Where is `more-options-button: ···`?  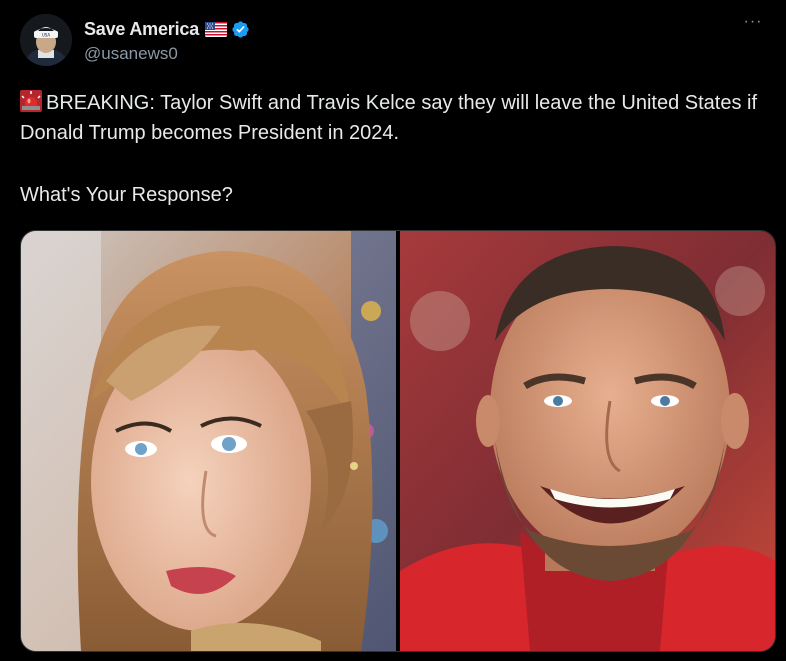
more-options-button: ··· is located at coordinates (753, 24).